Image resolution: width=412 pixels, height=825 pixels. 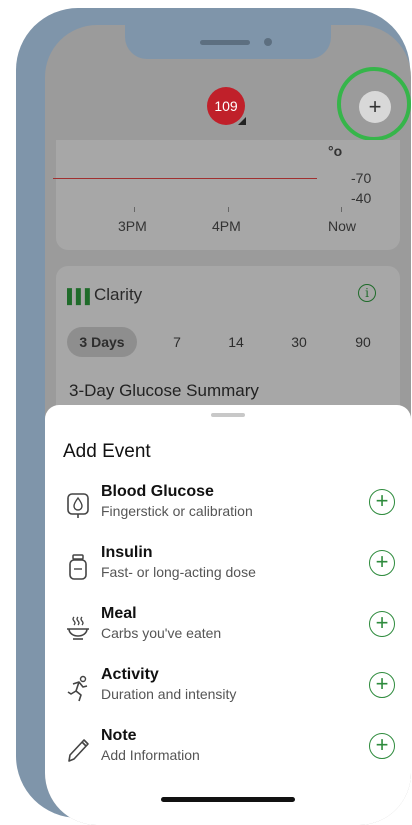 What do you see at coordinates (78, 505) in the screenshot?
I see `blood-drop-icon` at bounding box center [78, 505].